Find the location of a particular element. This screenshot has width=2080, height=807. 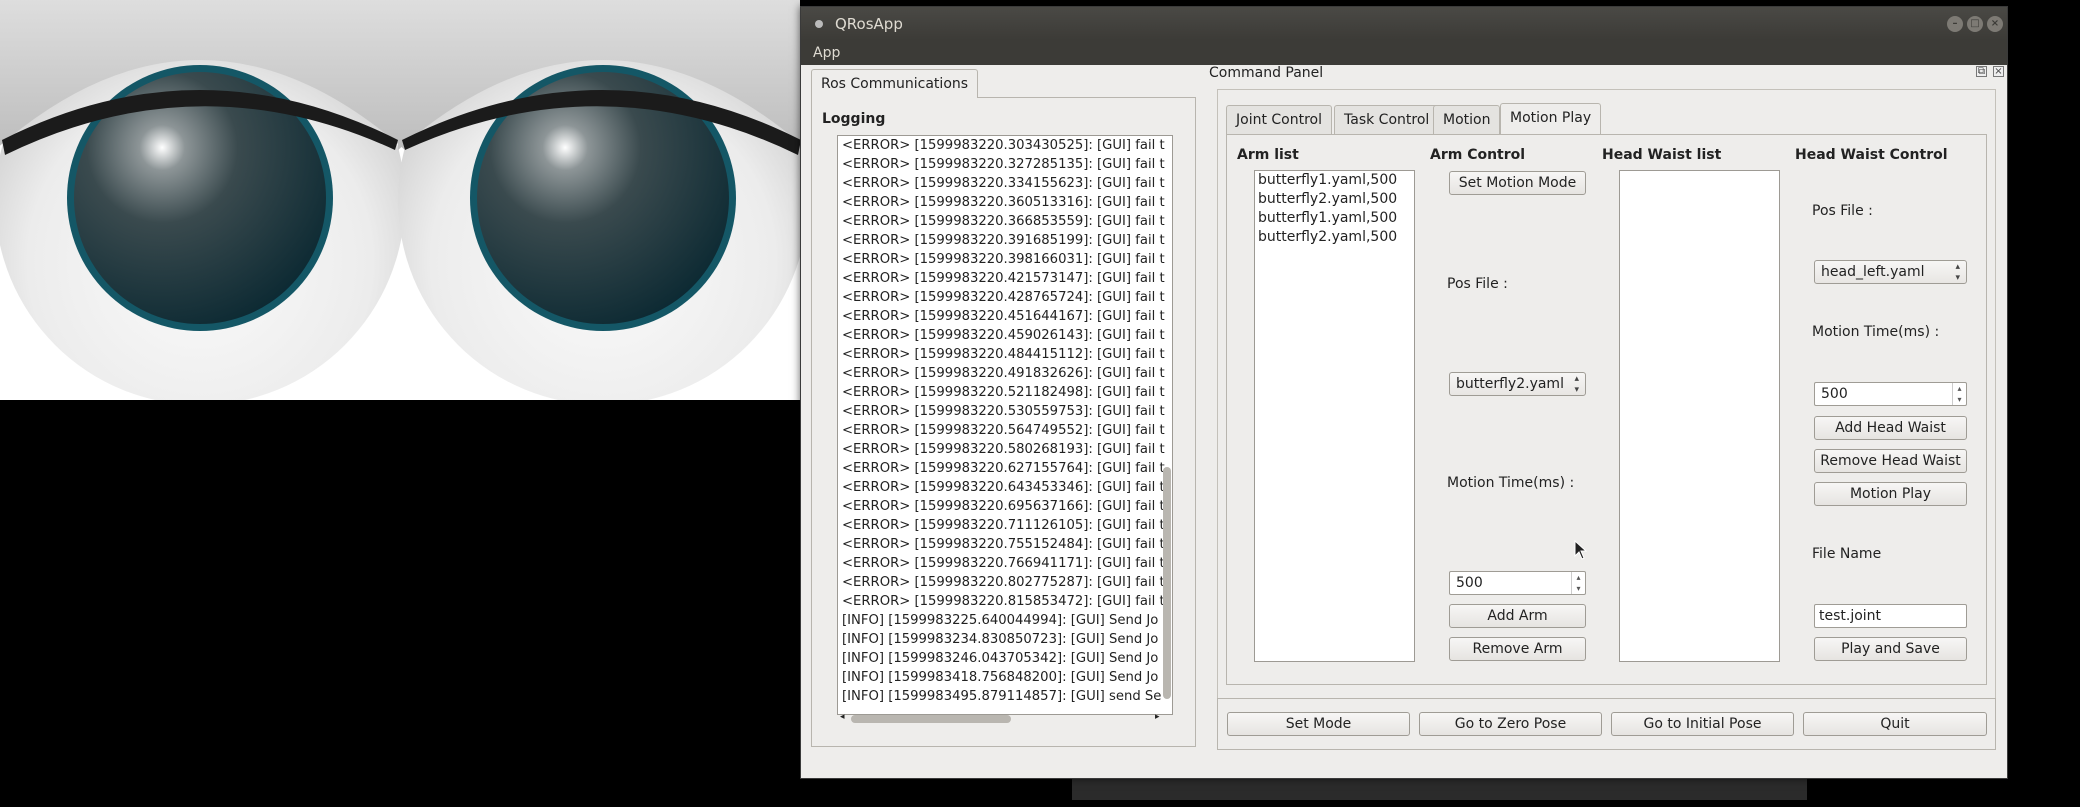

logging-label: Logging is located at coordinates (854, 119).